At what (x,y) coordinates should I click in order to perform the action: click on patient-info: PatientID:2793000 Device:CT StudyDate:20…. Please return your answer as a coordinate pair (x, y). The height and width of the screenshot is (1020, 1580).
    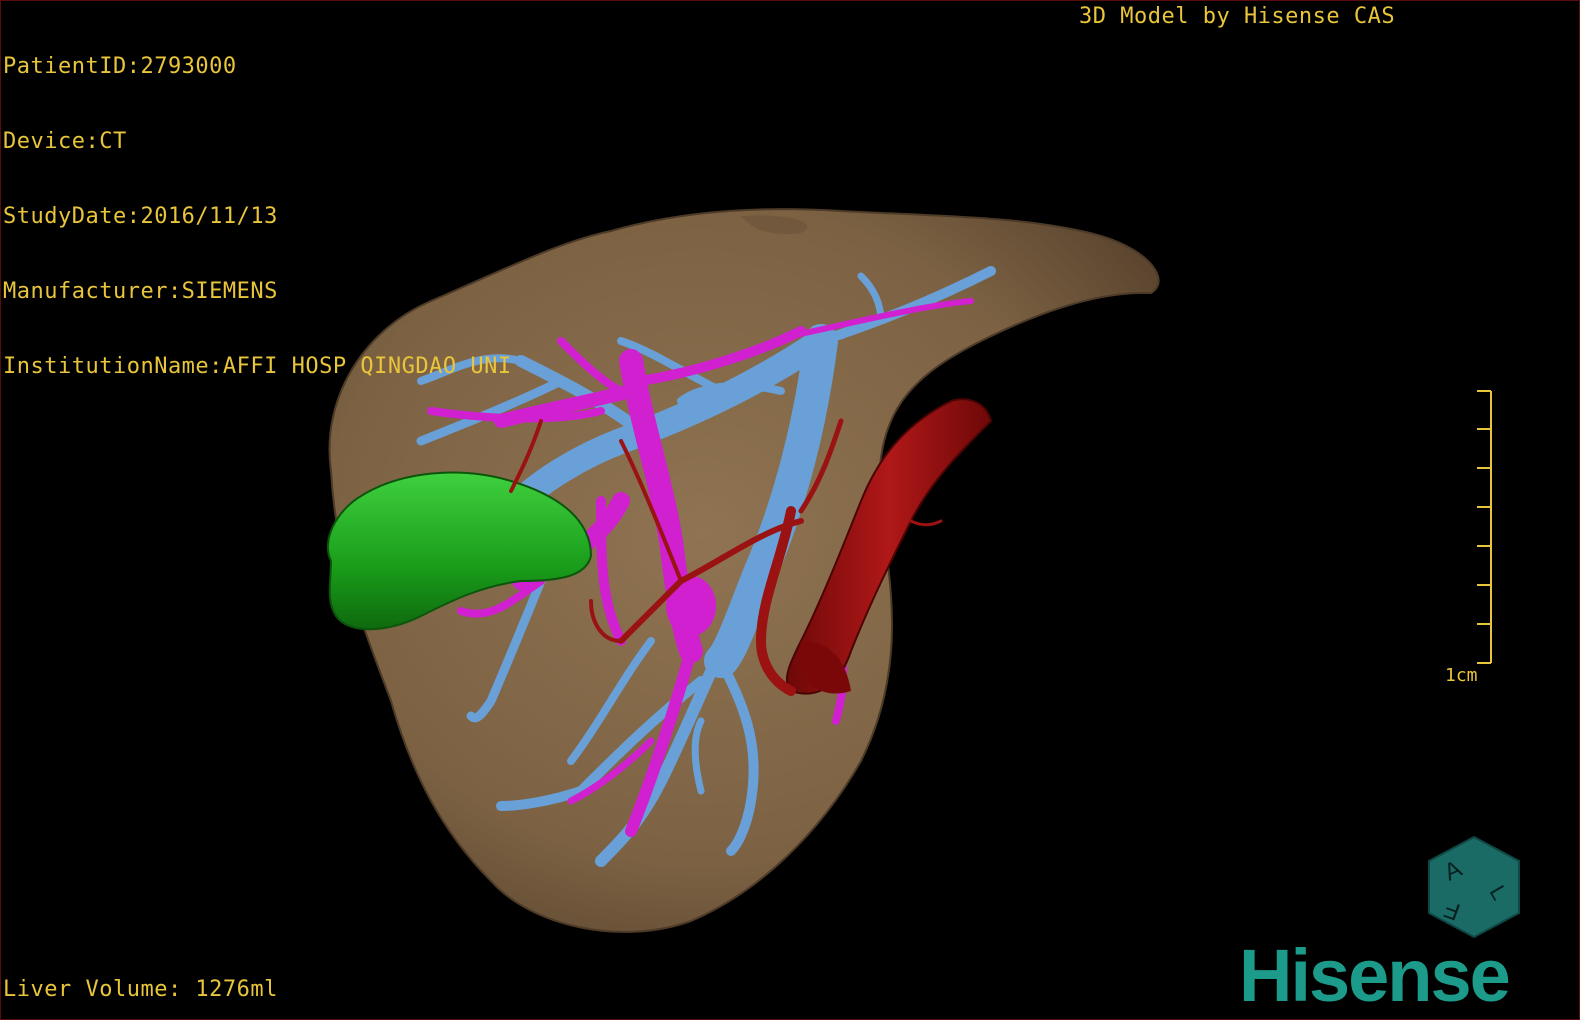
    Looking at the image, I should click on (257, 216).